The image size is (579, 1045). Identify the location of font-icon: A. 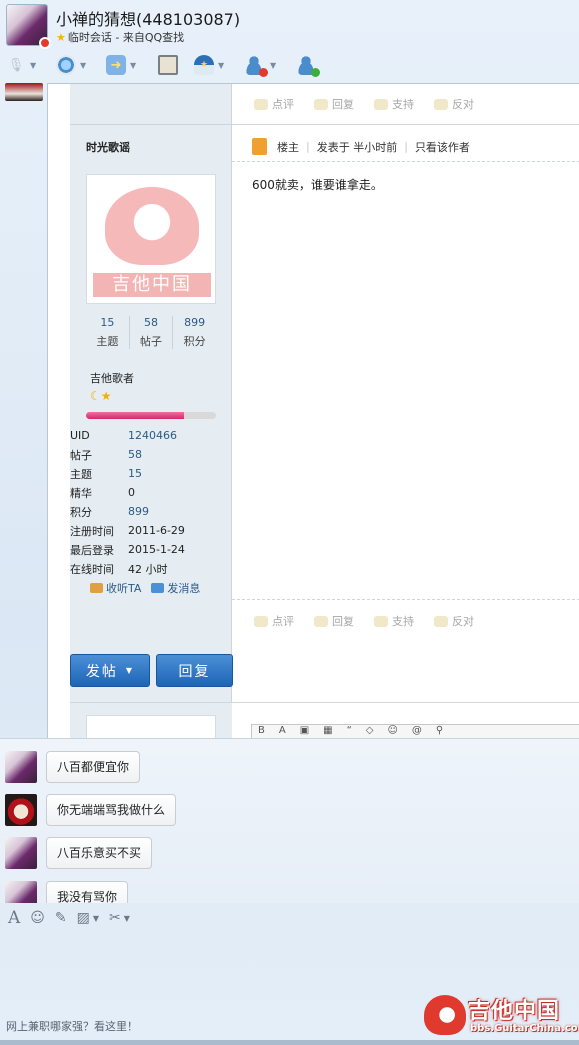
(14, 918).